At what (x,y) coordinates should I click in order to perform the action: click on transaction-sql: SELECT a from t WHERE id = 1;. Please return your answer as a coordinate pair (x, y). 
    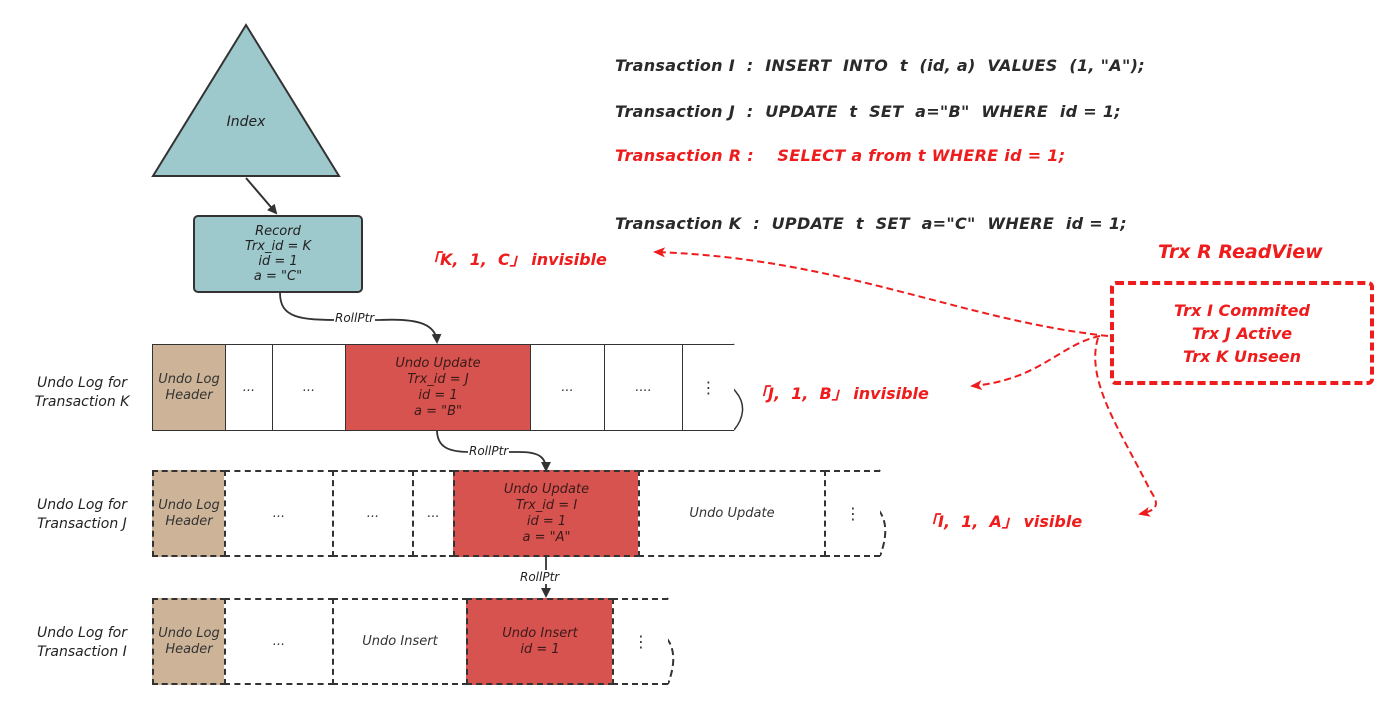
    Looking at the image, I should click on (921, 155).